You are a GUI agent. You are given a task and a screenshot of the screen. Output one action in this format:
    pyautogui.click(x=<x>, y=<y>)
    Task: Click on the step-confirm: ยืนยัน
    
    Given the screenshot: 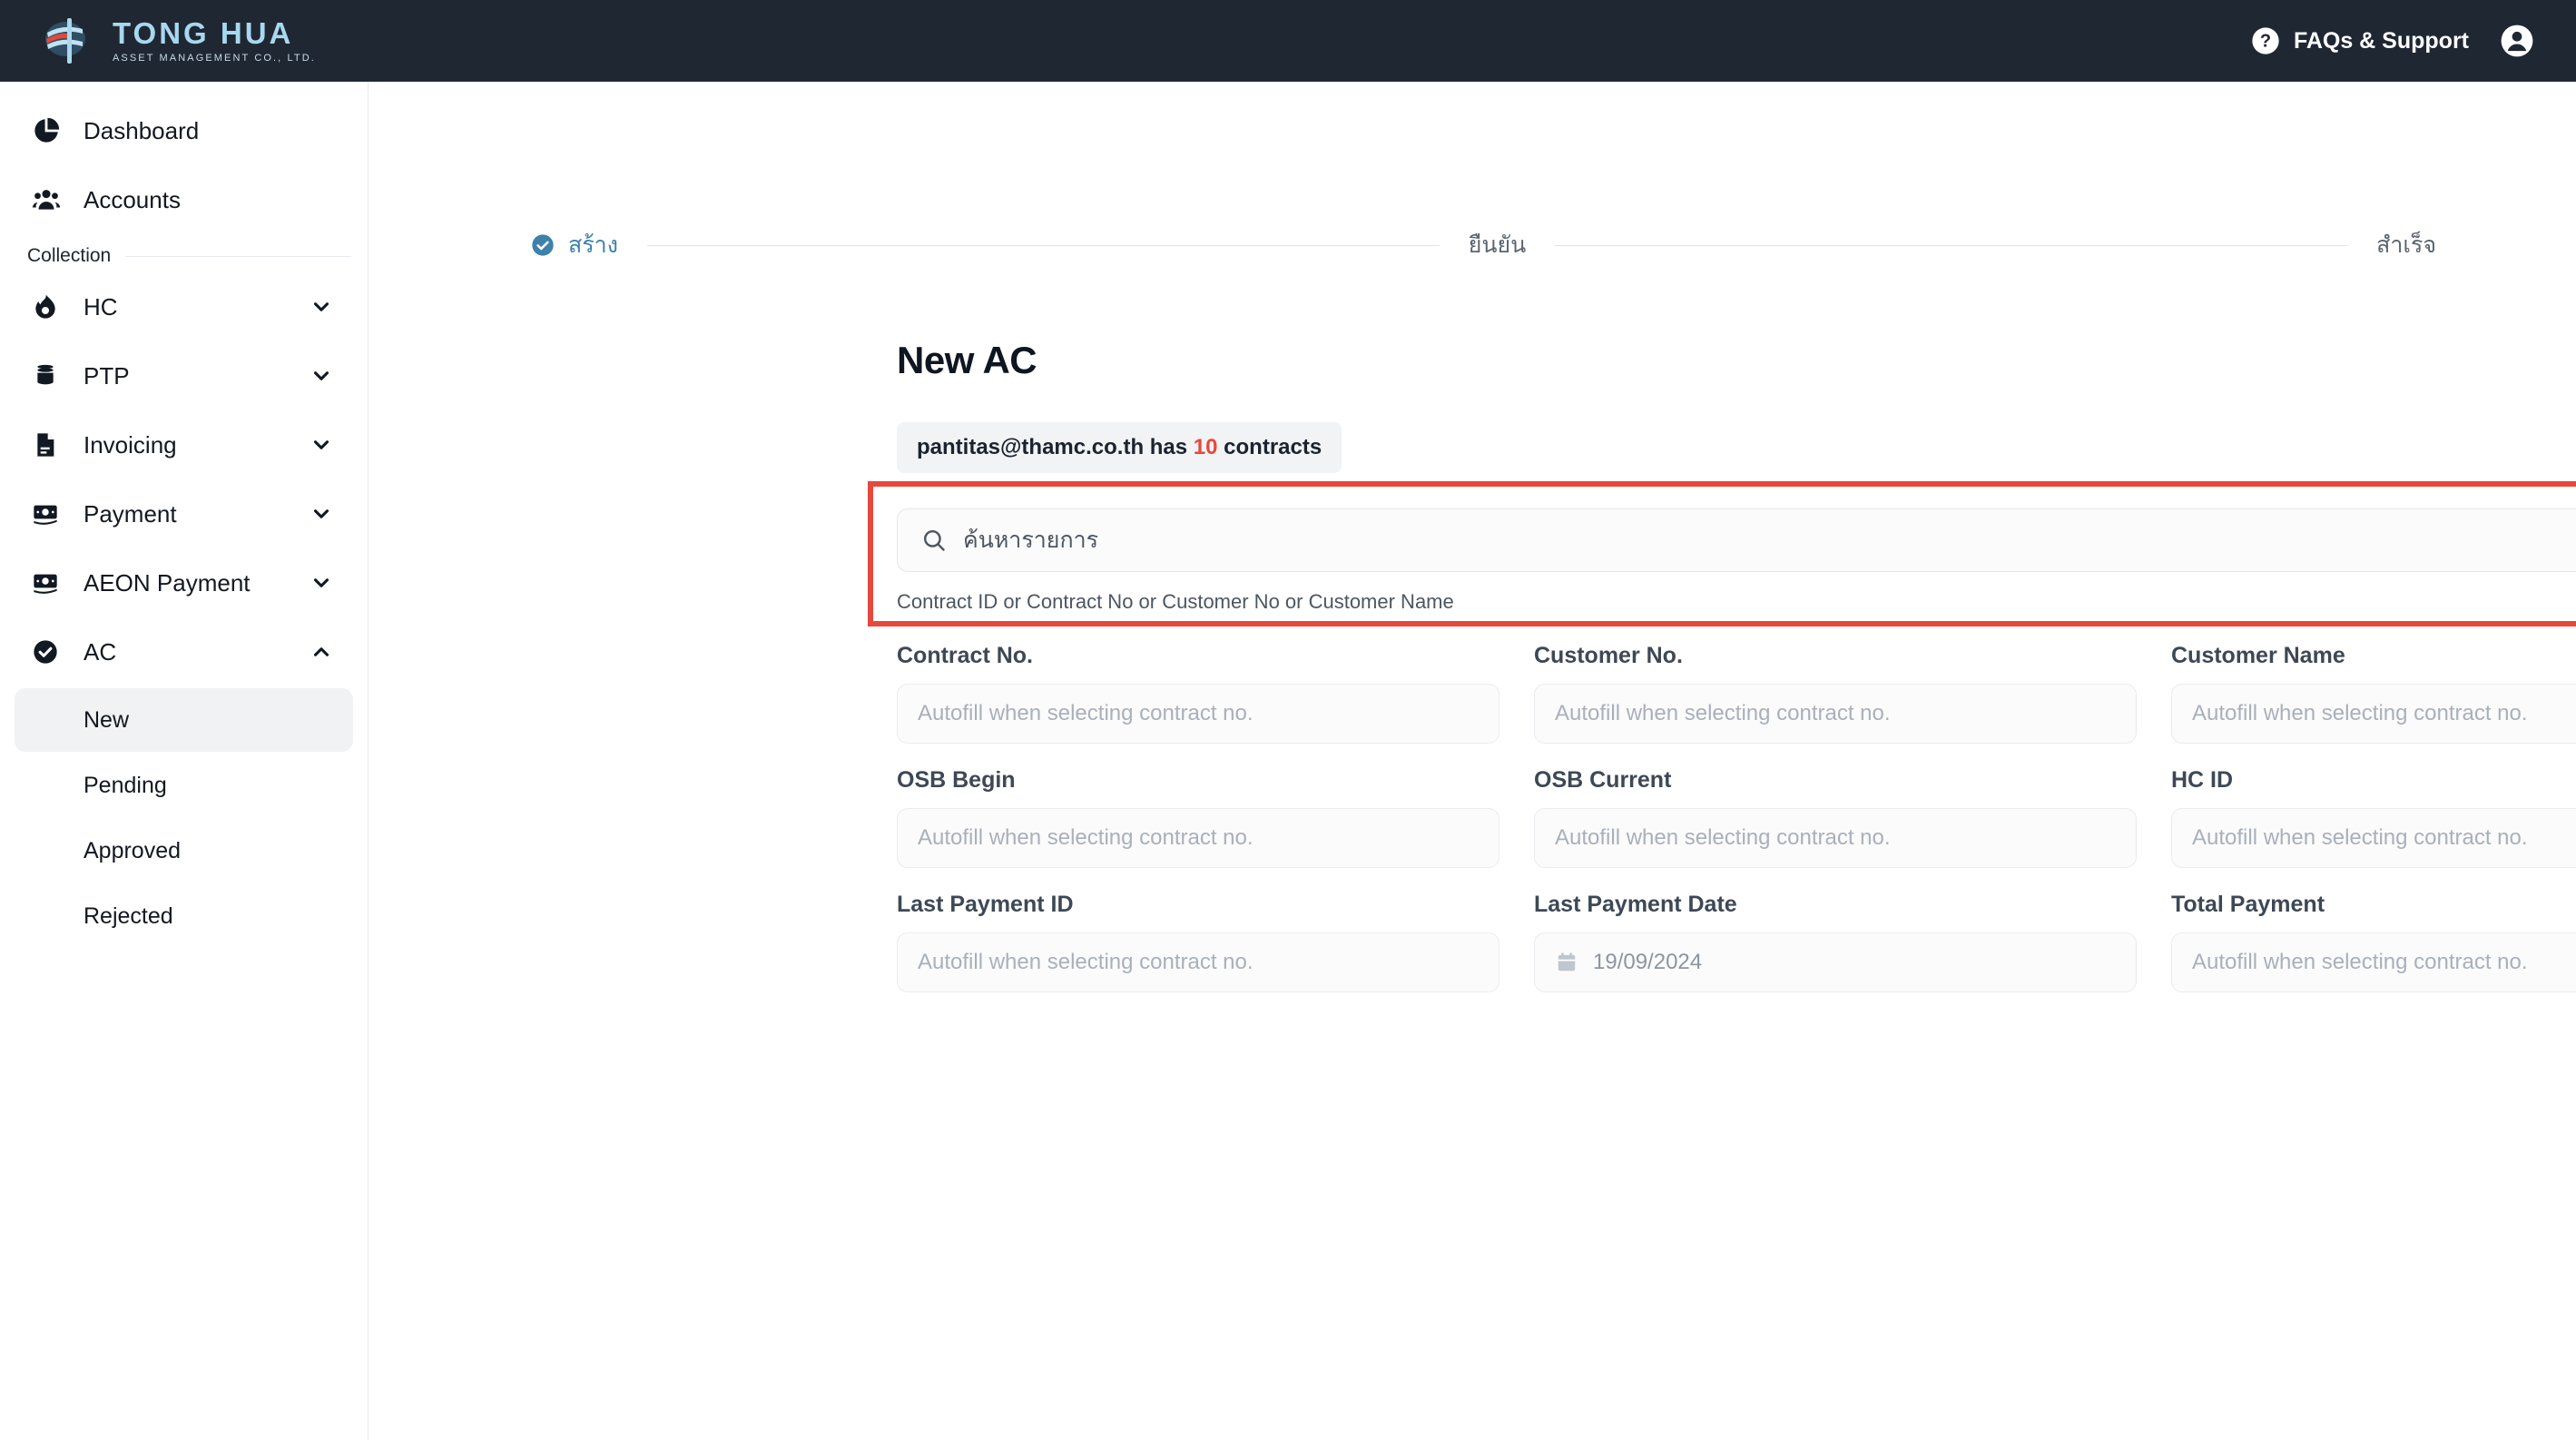 What is the action you would take?
    pyautogui.click(x=1497, y=245)
    